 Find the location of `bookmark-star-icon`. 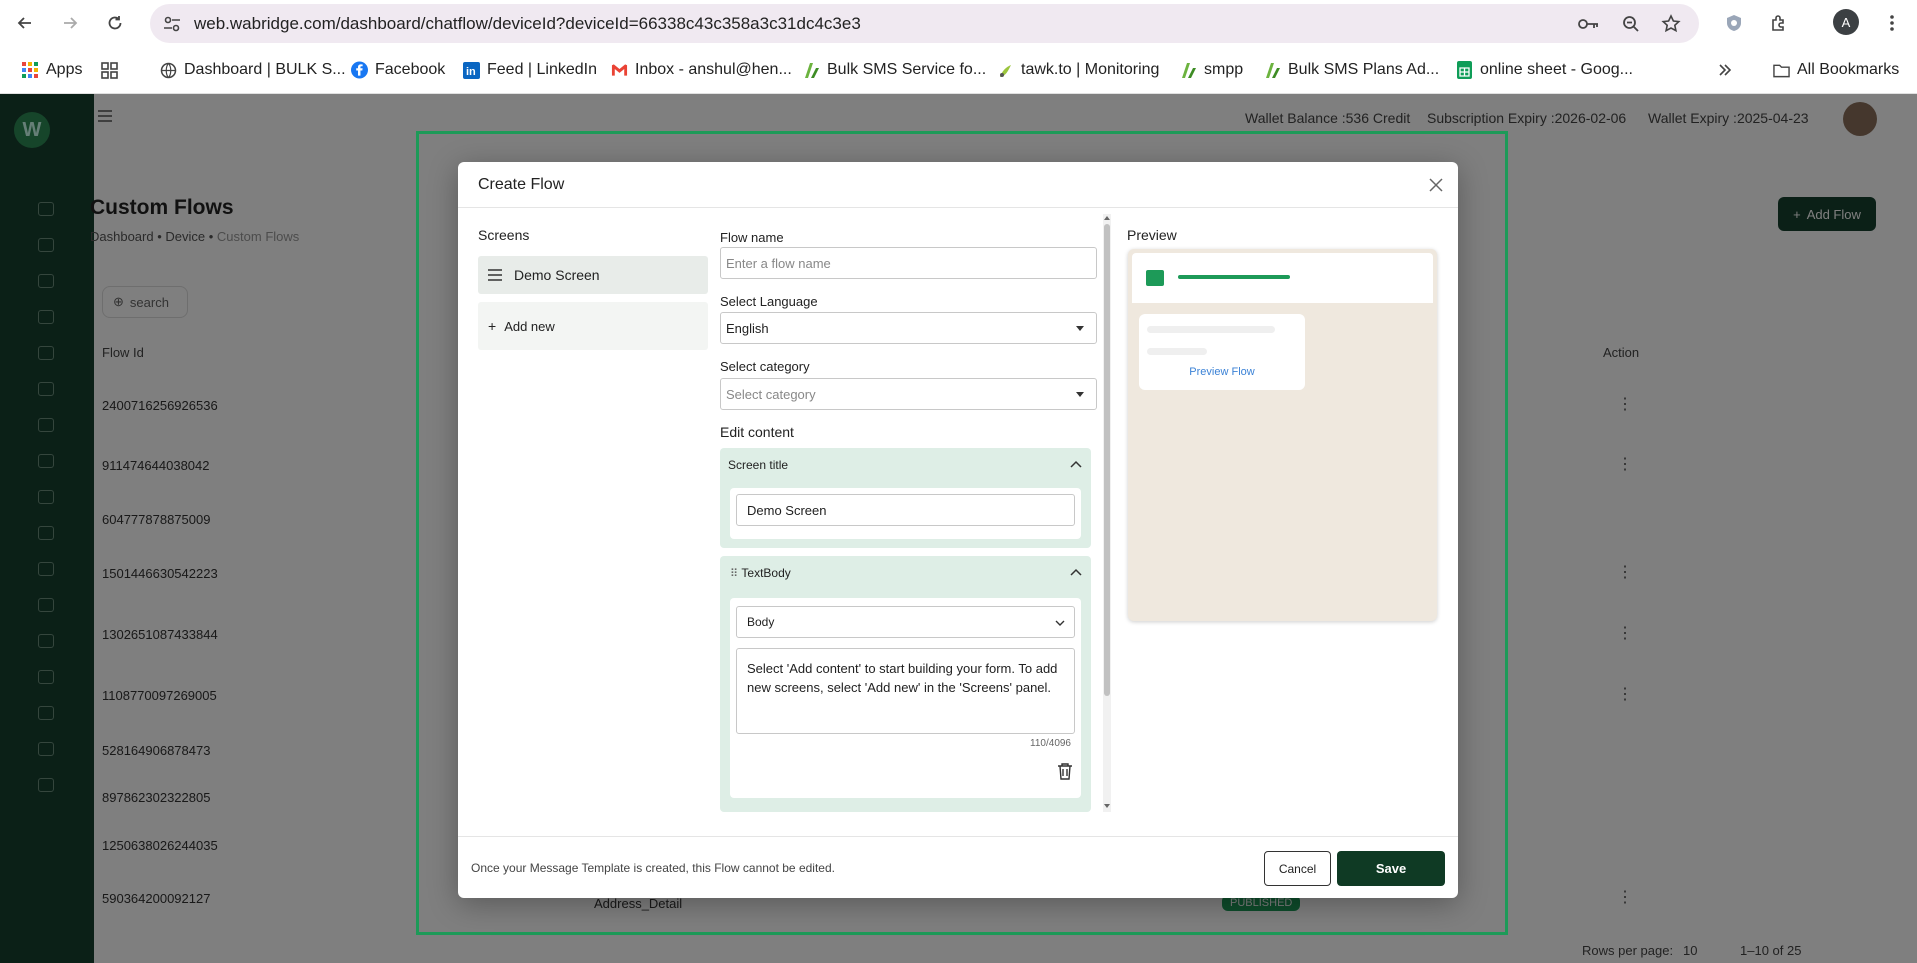

bookmark-star-icon is located at coordinates (1671, 24).